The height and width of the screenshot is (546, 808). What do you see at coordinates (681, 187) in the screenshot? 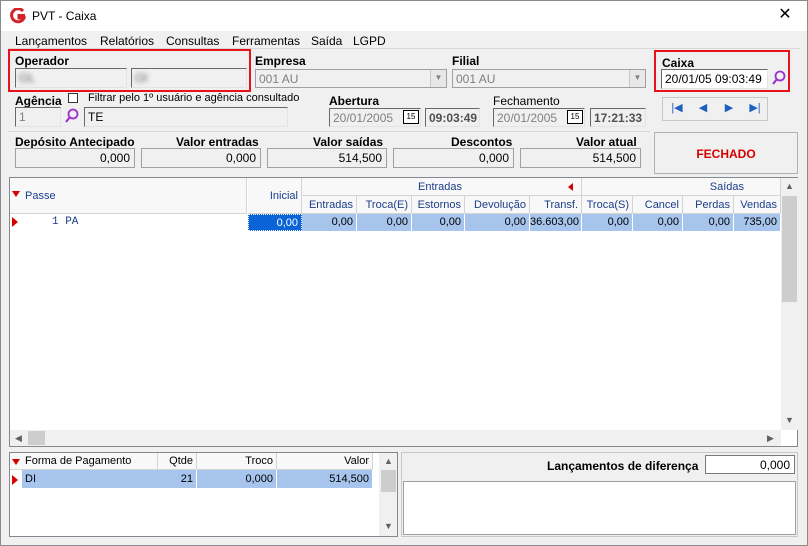
I see `saidas-group-header: Saídas` at bounding box center [681, 187].